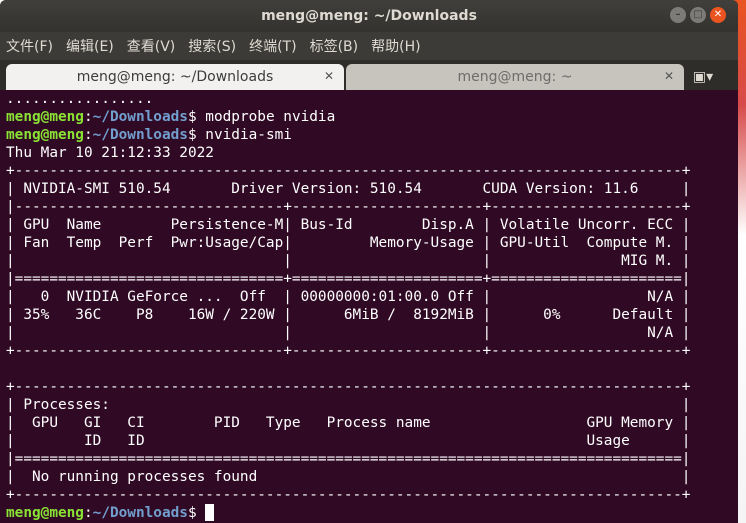 The image size is (746, 523). Describe the element at coordinates (90, 46) in the screenshot. I see `menu-edit: 编辑(E)` at that location.